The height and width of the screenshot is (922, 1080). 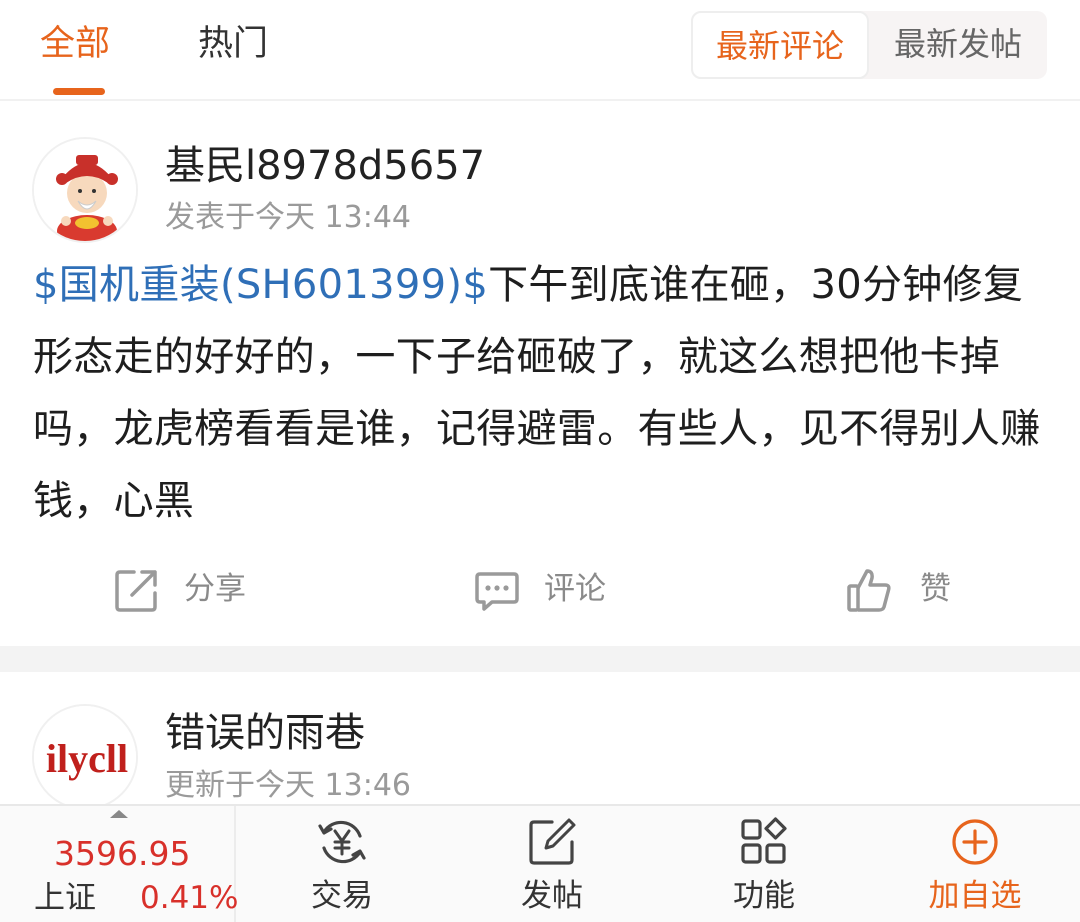 I want to click on post-author-name: 基民l8978d5657, so click(x=325, y=166).